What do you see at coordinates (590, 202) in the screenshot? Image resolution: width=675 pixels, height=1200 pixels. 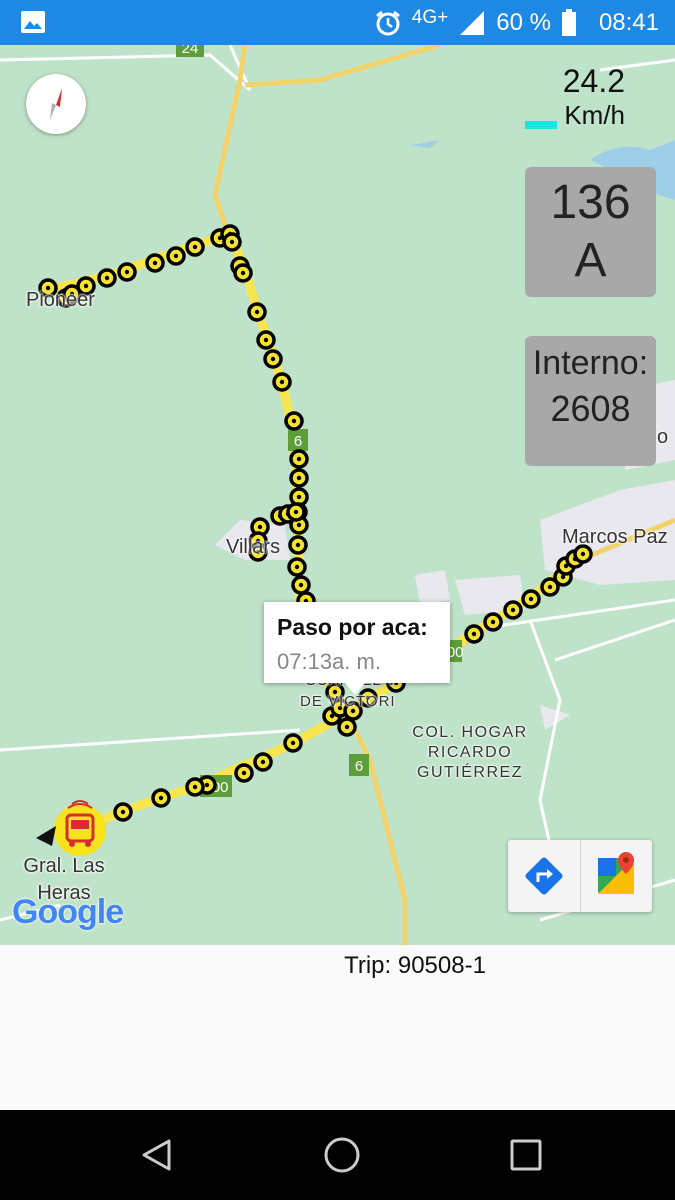 I see `line-number: 136` at bounding box center [590, 202].